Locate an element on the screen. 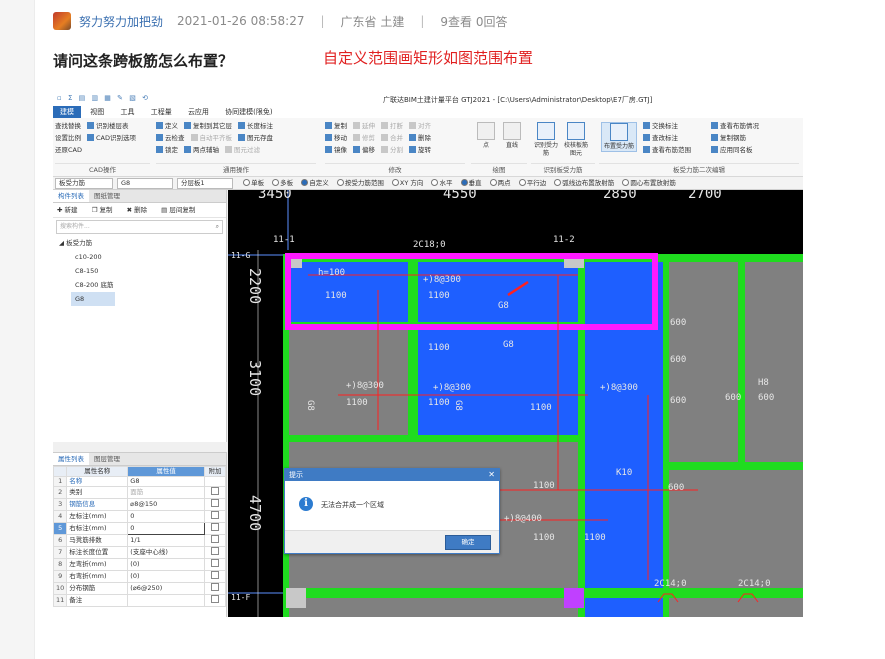 This screenshot has height=659, width=885. rotate-button: 旋转 is located at coordinates (420, 150).